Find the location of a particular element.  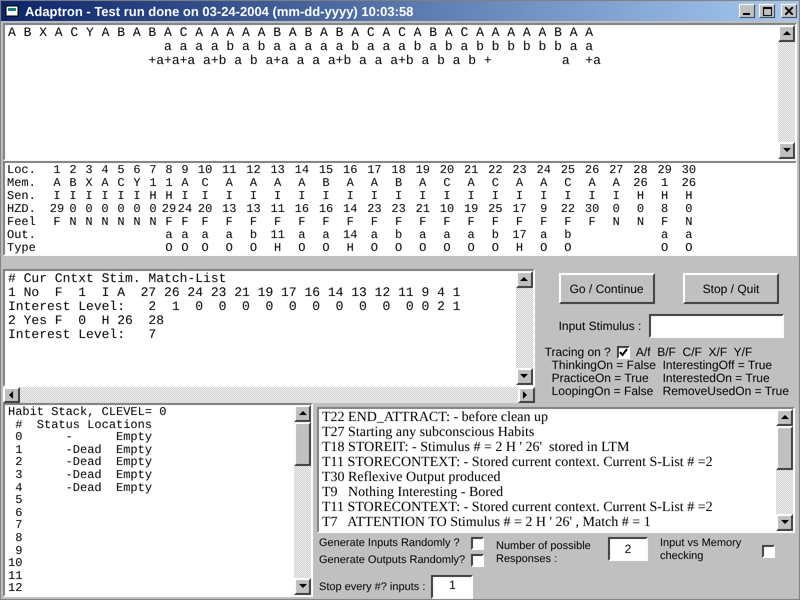

table-cell-text: 16 is located at coordinates (350, 170).